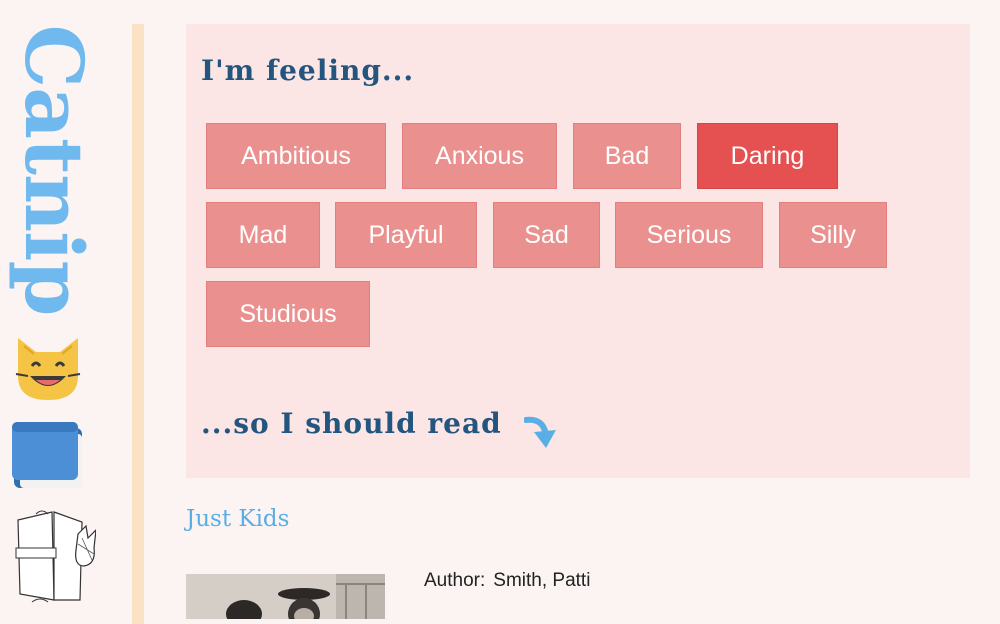 The width and height of the screenshot is (1000, 624). I want to click on mood-button-label: Sad, so click(546, 234).